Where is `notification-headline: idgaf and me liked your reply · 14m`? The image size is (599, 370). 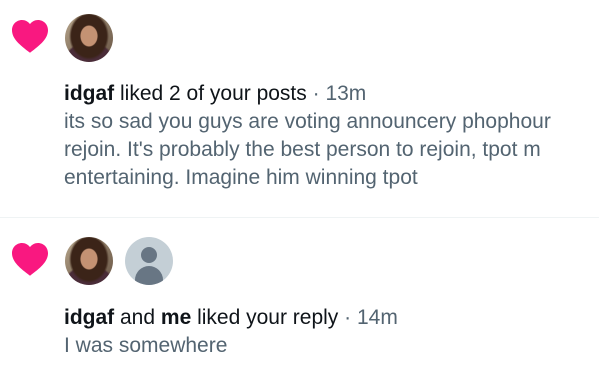
notification-headline: idgaf and me liked your reply · 14m is located at coordinates (331, 318).